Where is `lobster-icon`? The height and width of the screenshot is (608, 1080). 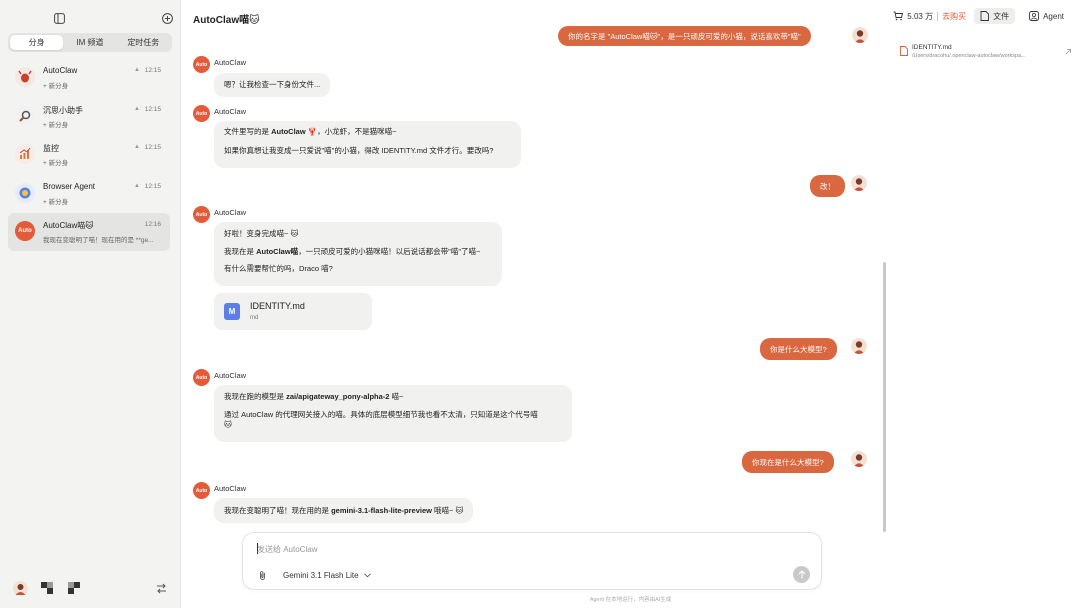
lobster-icon is located at coordinates (25, 77).